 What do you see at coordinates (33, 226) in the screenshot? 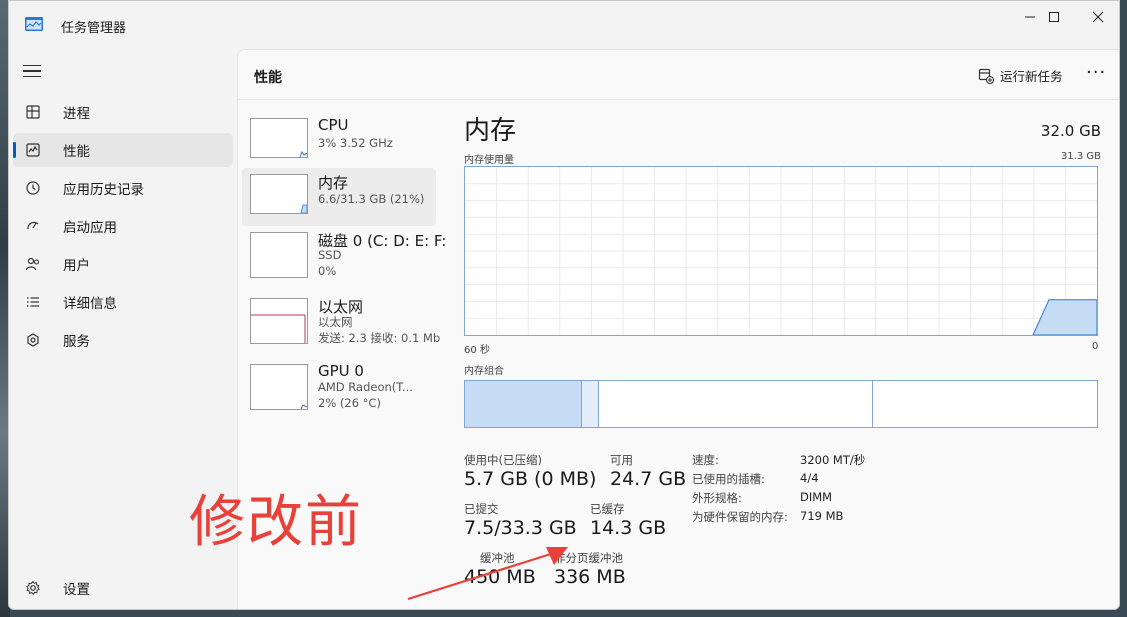
I see `startup-icon` at bounding box center [33, 226].